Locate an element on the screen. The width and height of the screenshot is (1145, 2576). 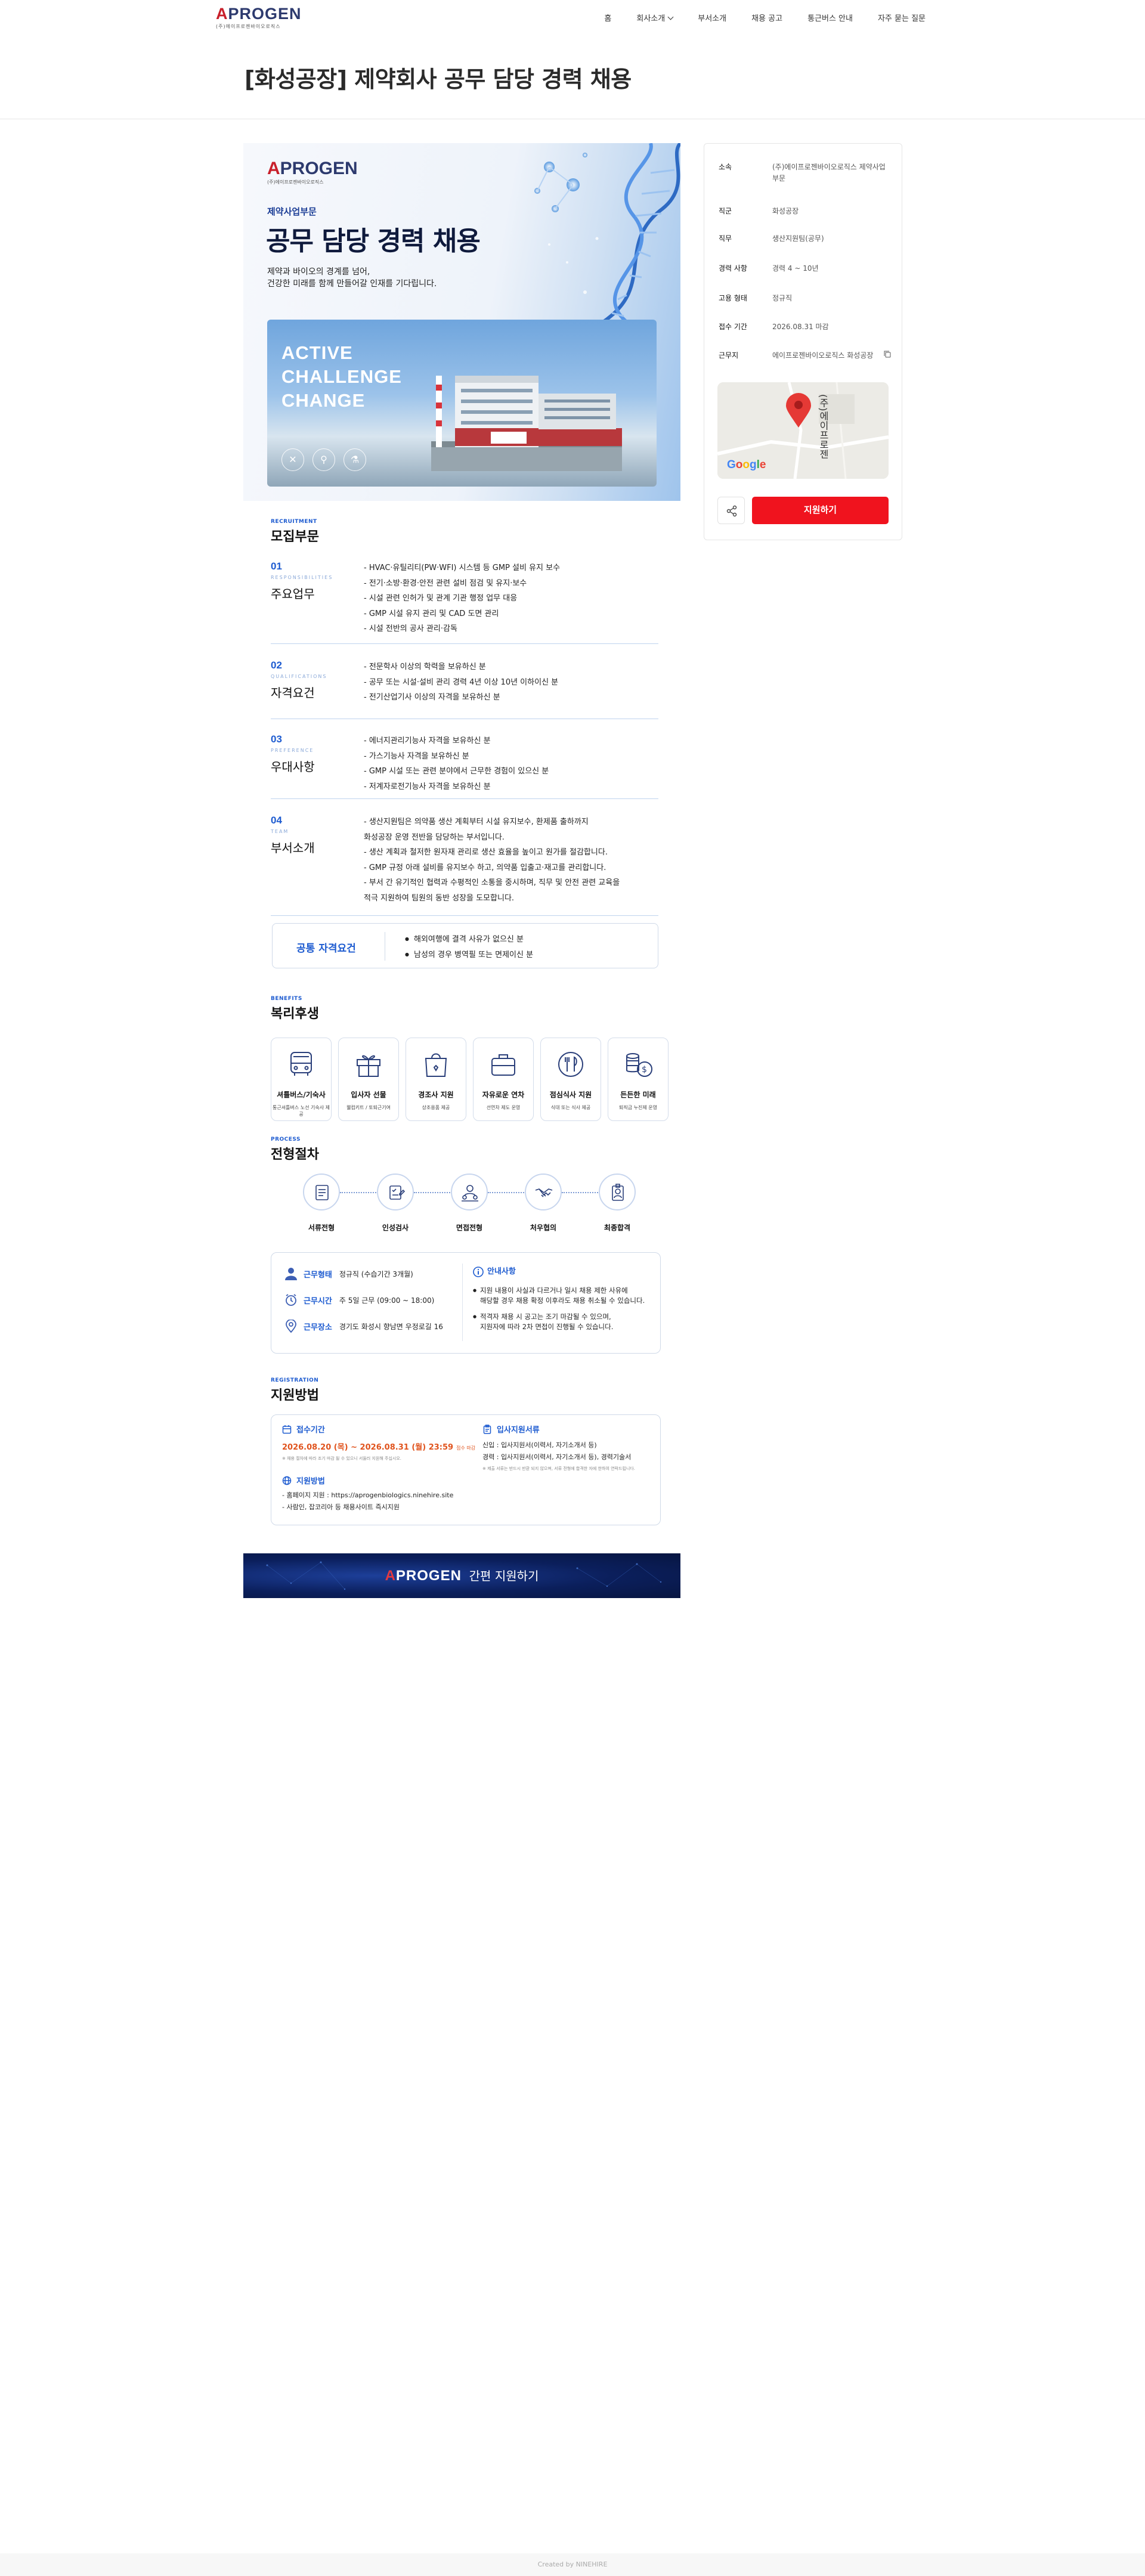
divider is located at coordinates (462, 1302).